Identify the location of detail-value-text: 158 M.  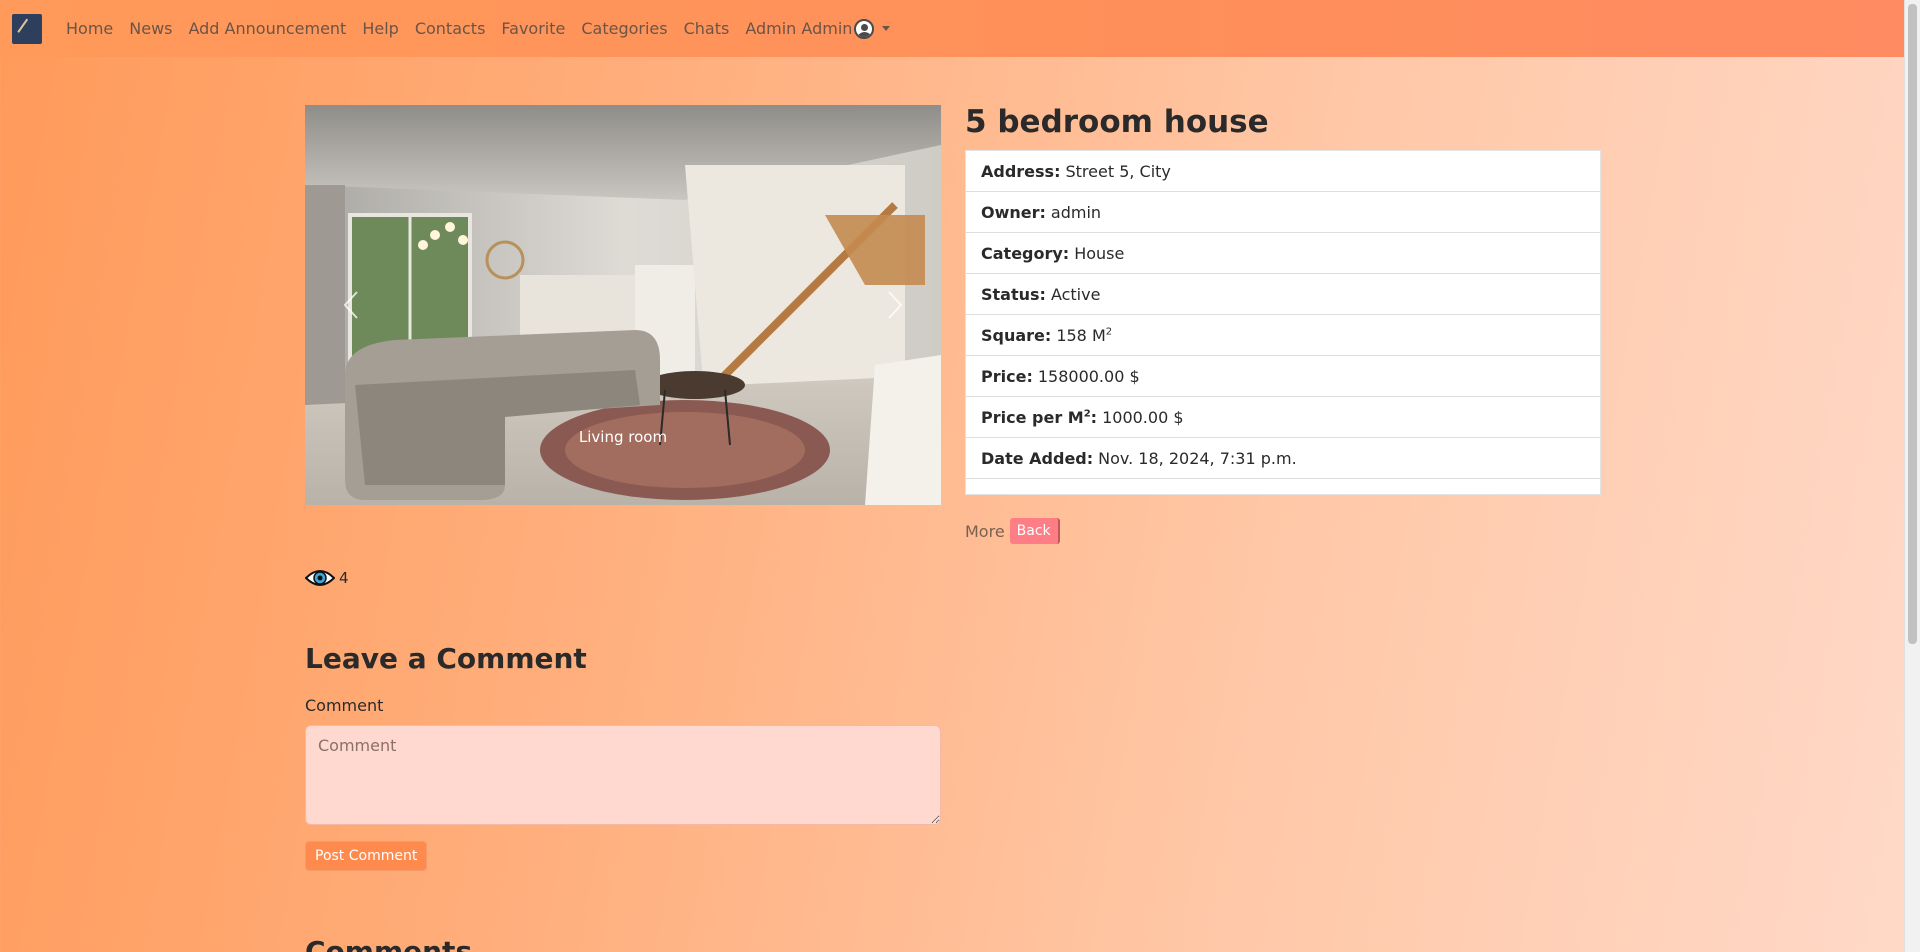
(1081, 335).